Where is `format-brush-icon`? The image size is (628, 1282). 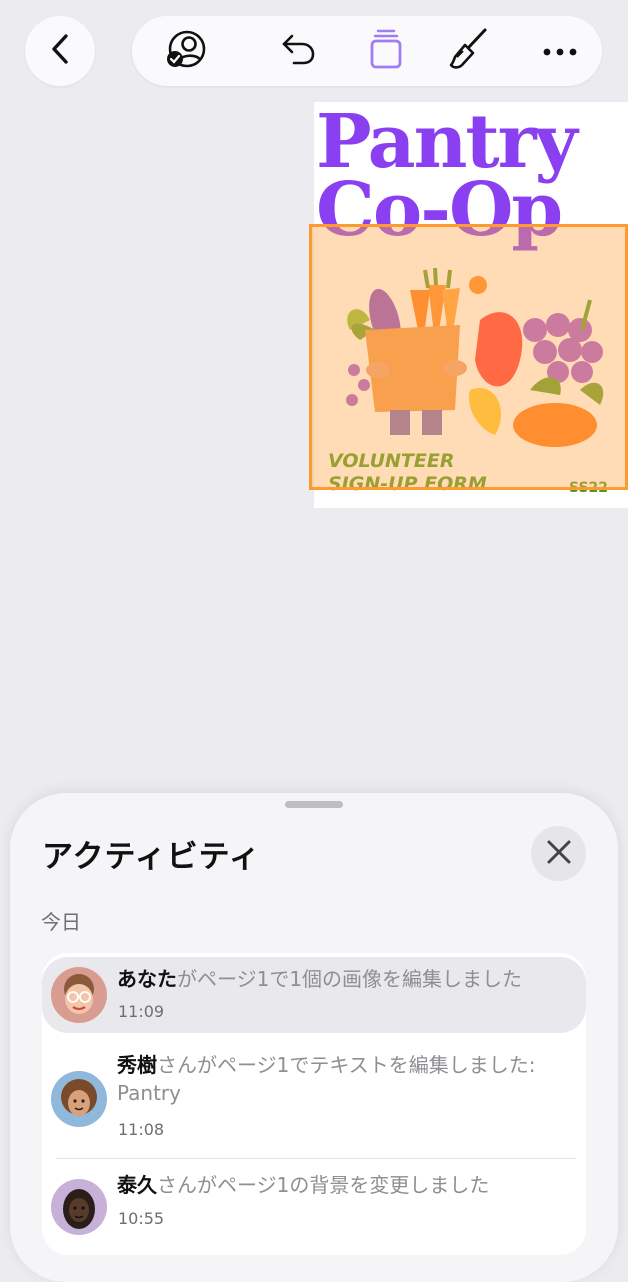
format-brush-icon is located at coordinates (469, 51).